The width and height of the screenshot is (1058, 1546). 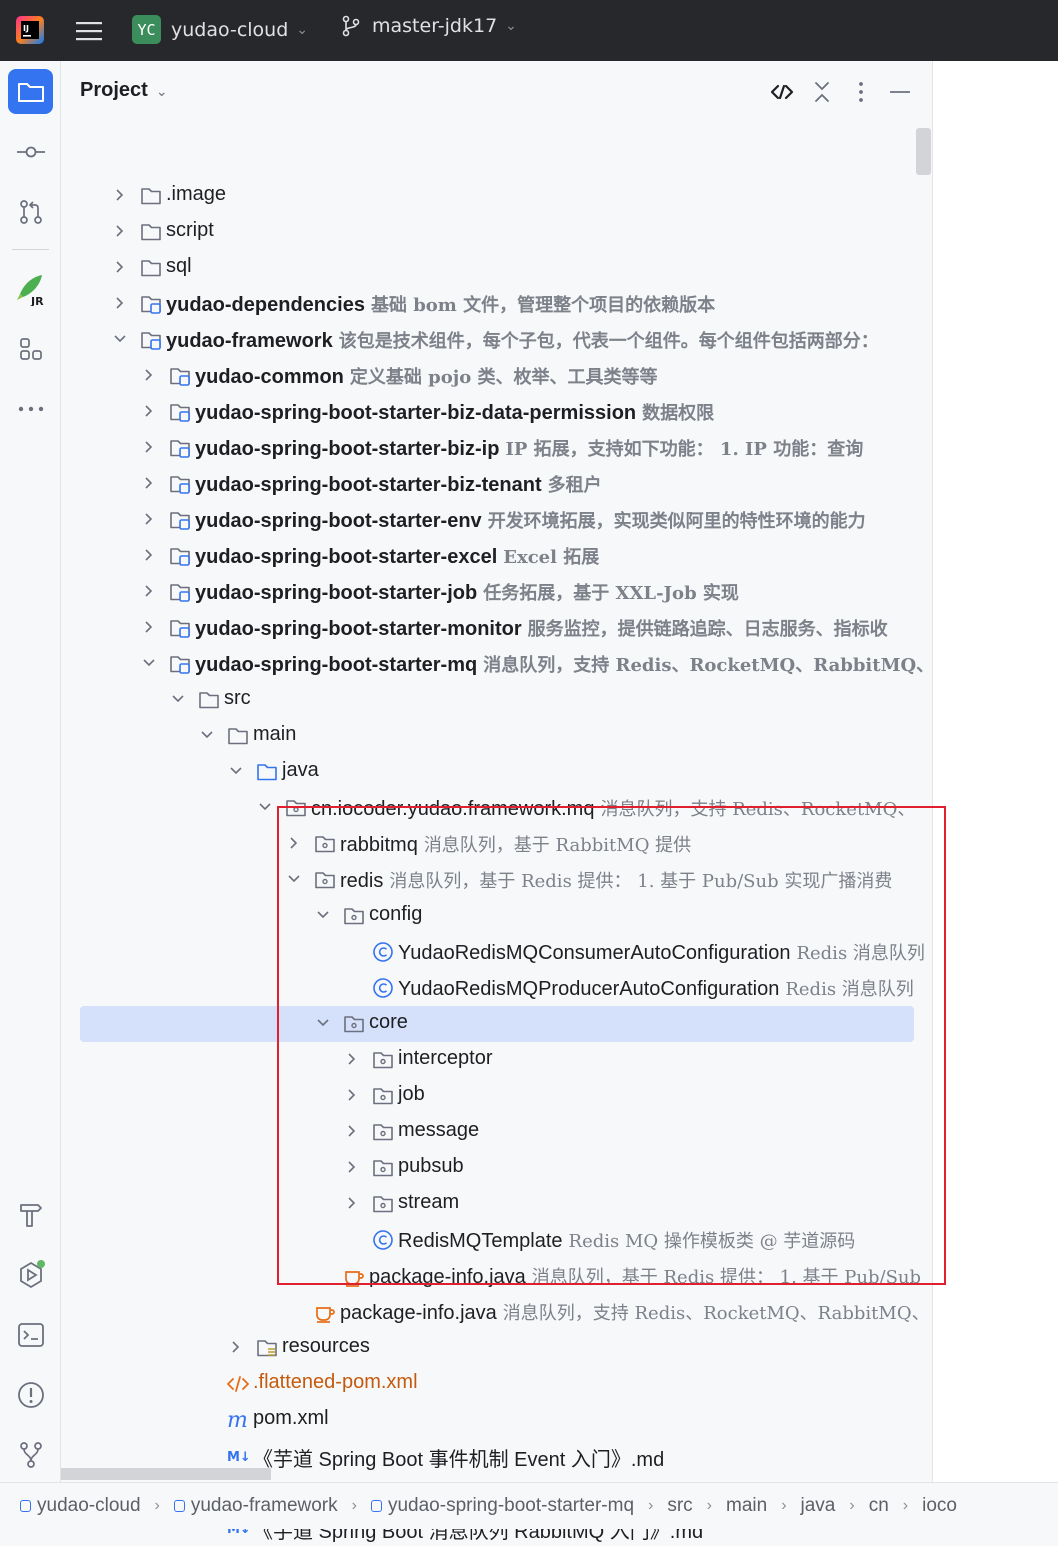 What do you see at coordinates (496, 1384) in the screenshot?
I see `tree-row-flat: .flattened-pom.xml` at bounding box center [496, 1384].